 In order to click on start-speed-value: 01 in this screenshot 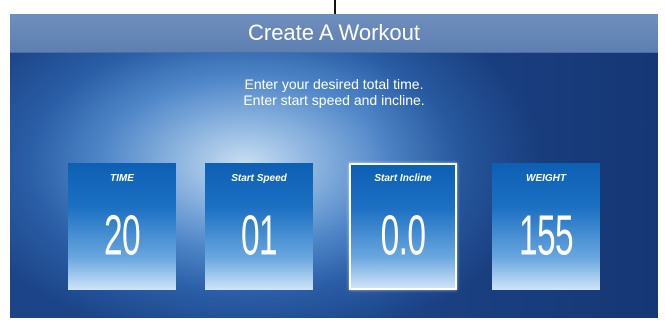, I will do `click(259, 235)`.